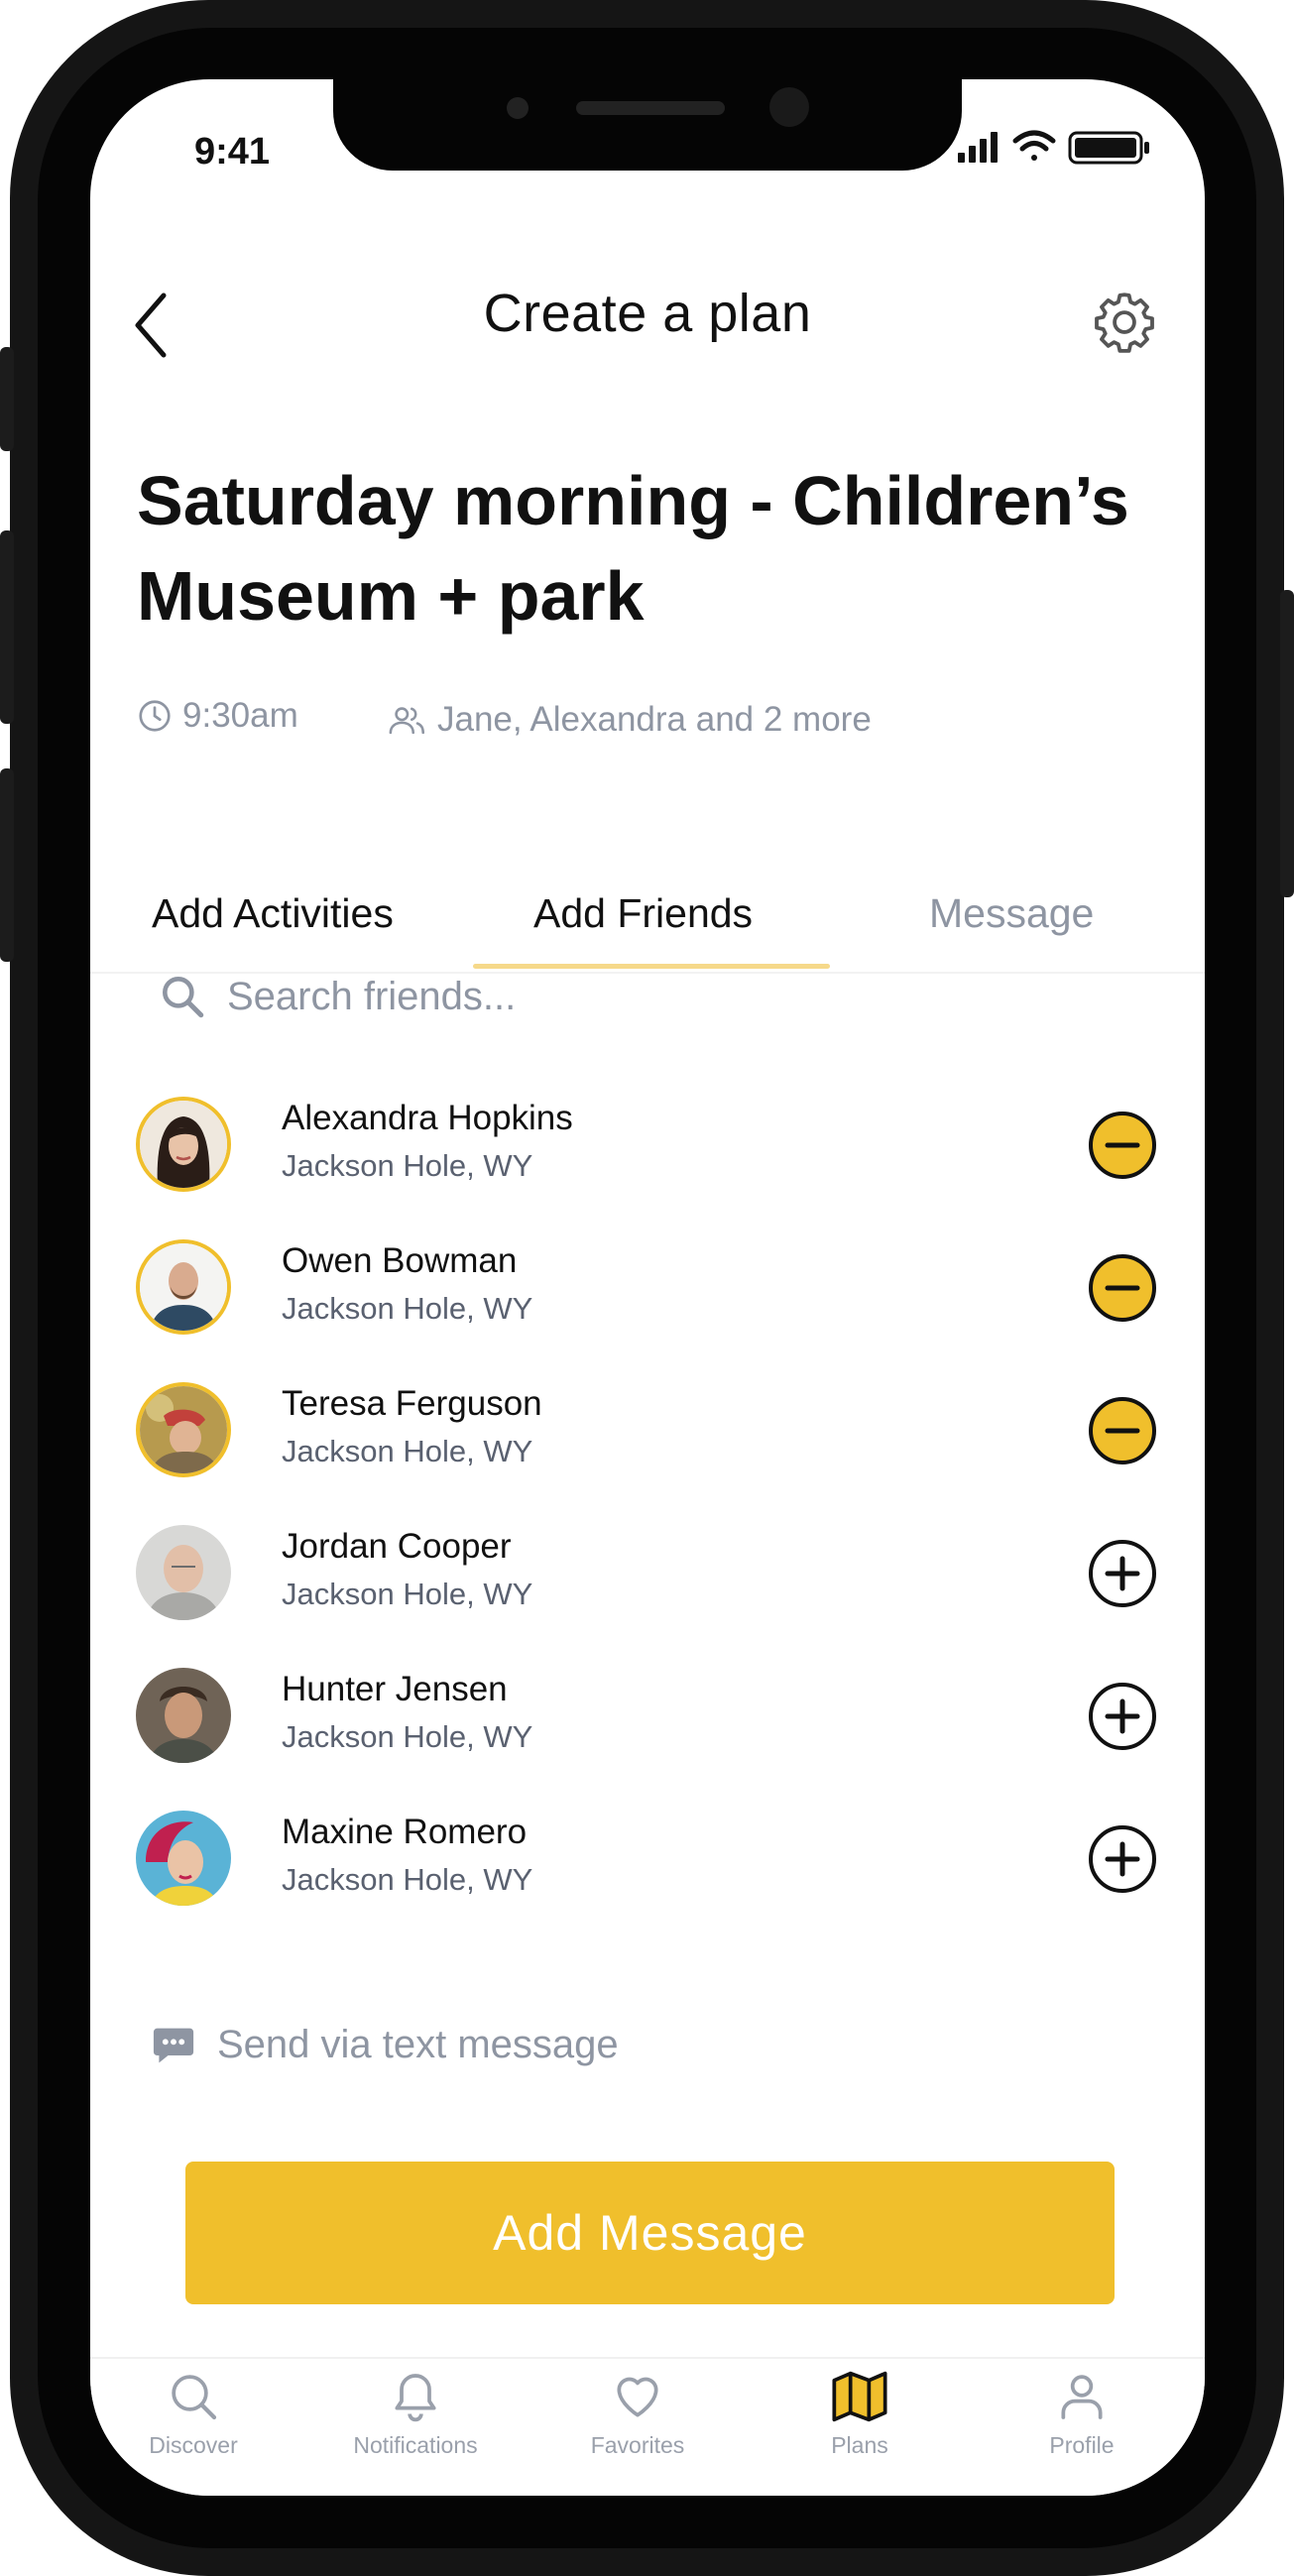  What do you see at coordinates (1082, 2445) in the screenshot?
I see `nav-label: Profile` at bounding box center [1082, 2445].